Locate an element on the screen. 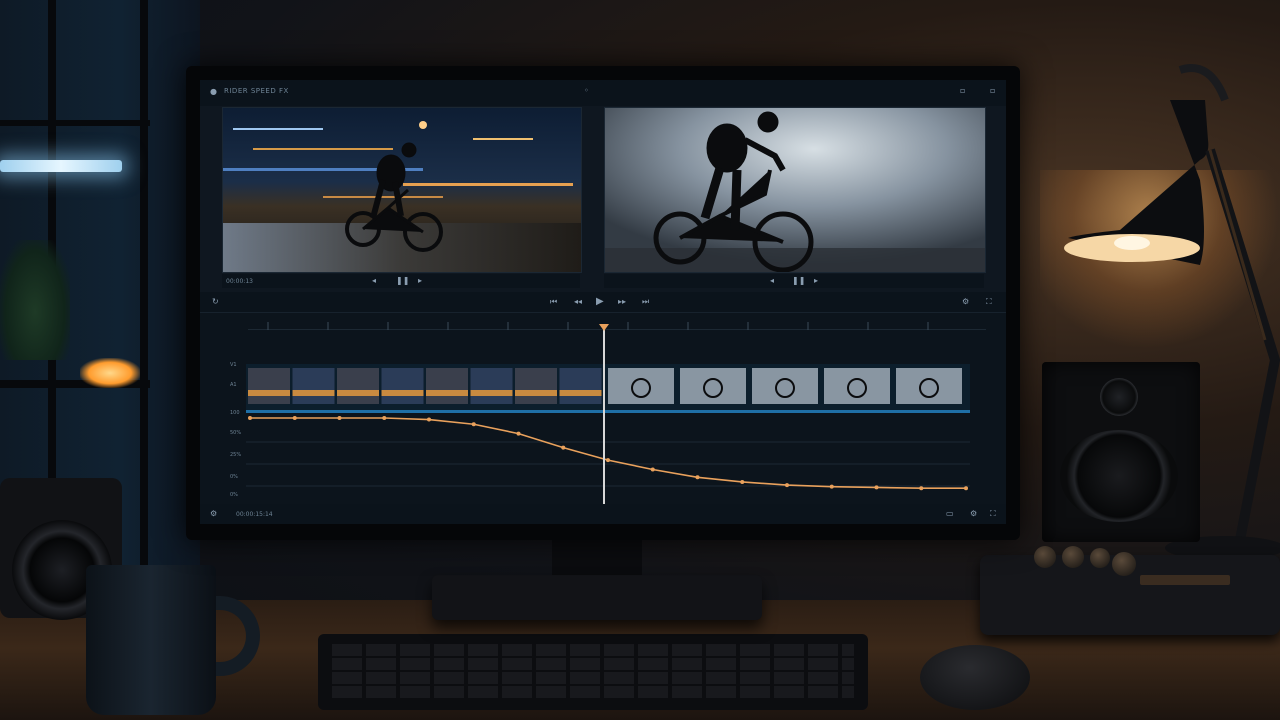 The height and width of the screenshot is (720, 1280). ruler-ticks is located at coordinates (598, 326).